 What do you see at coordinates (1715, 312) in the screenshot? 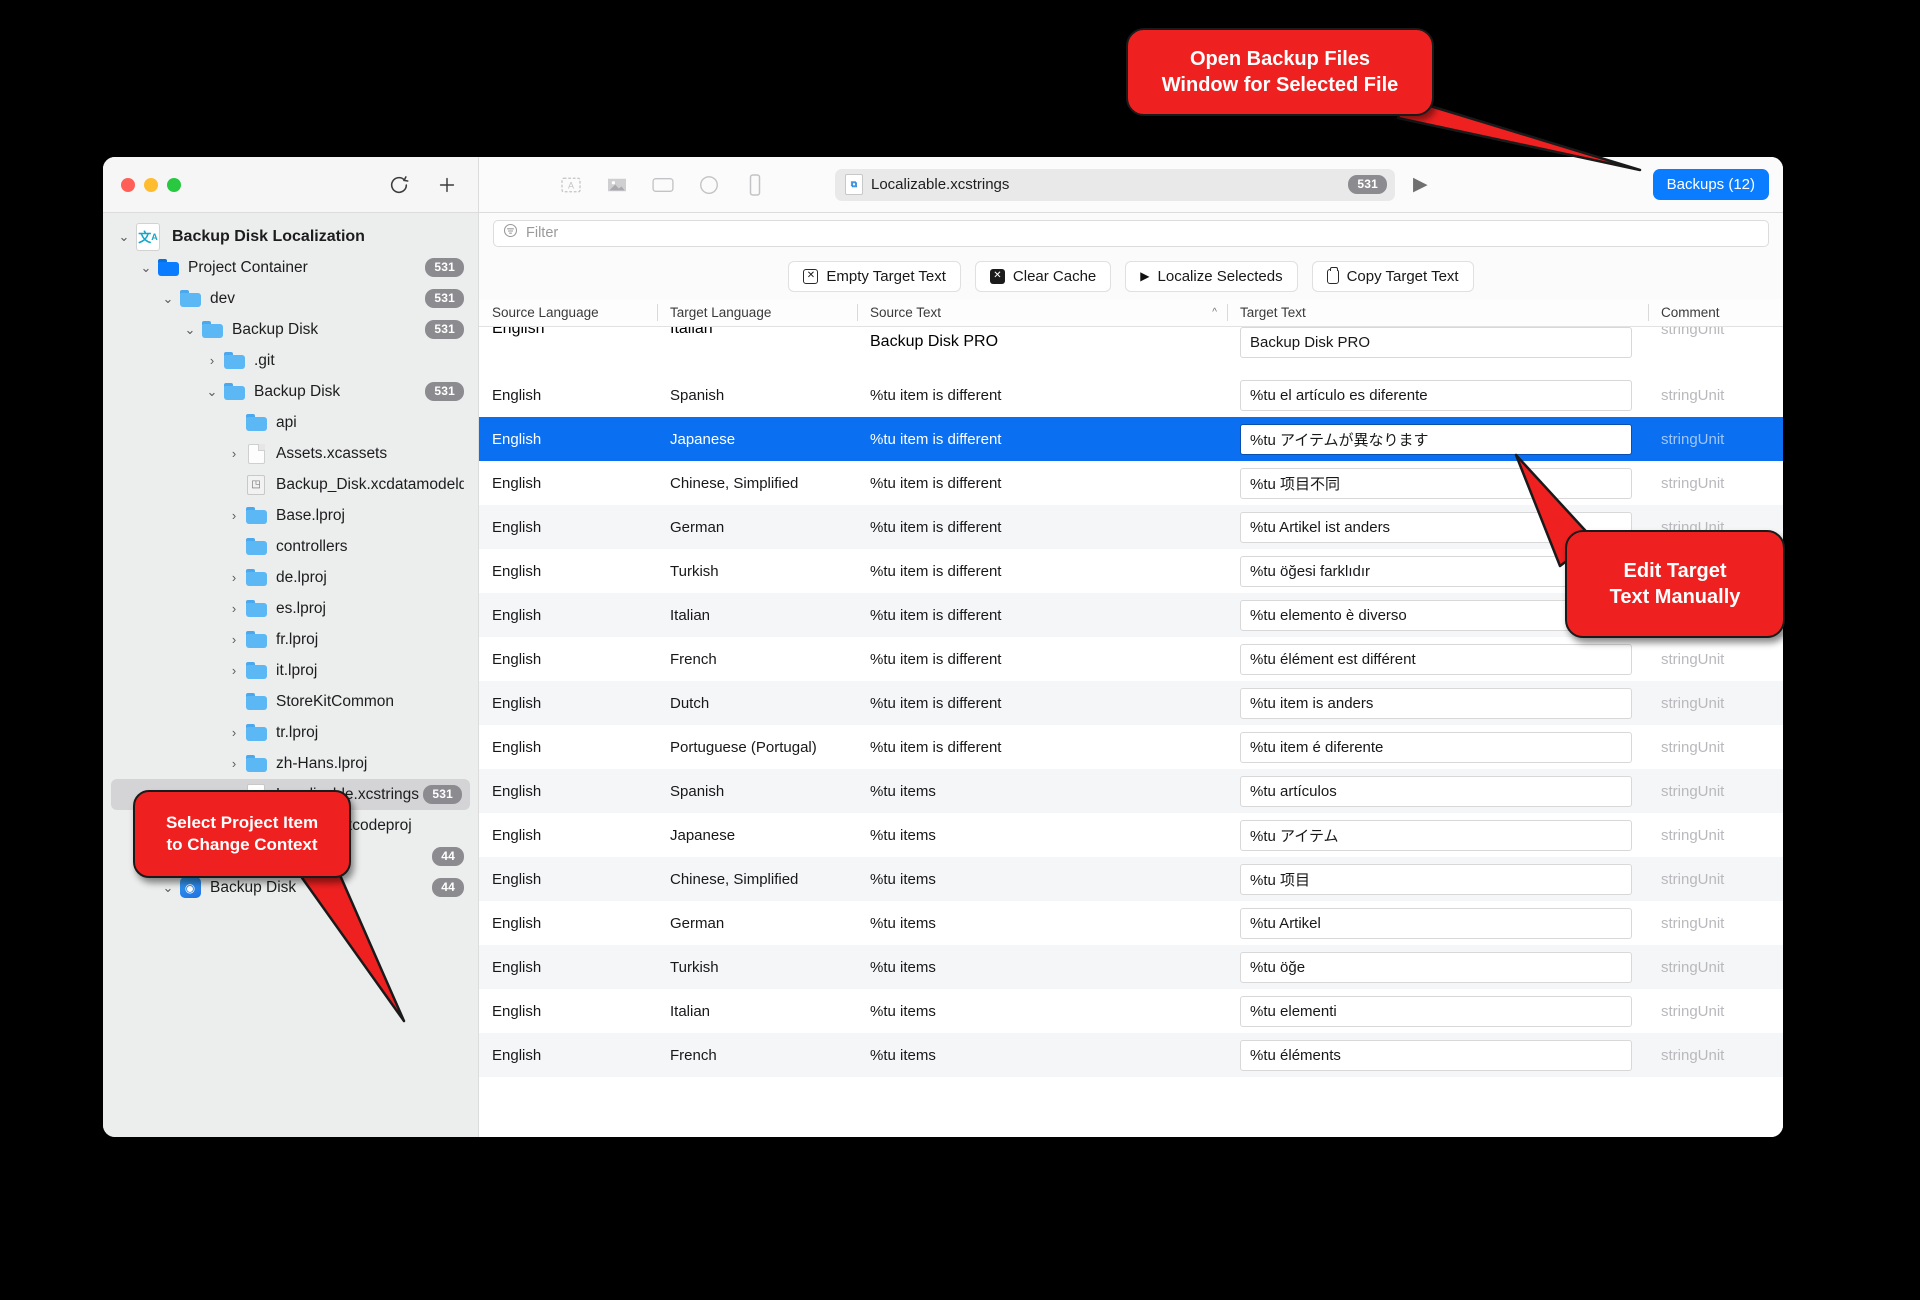
I see `column-header-comment: Comment` at bounding box center [1715, 312].